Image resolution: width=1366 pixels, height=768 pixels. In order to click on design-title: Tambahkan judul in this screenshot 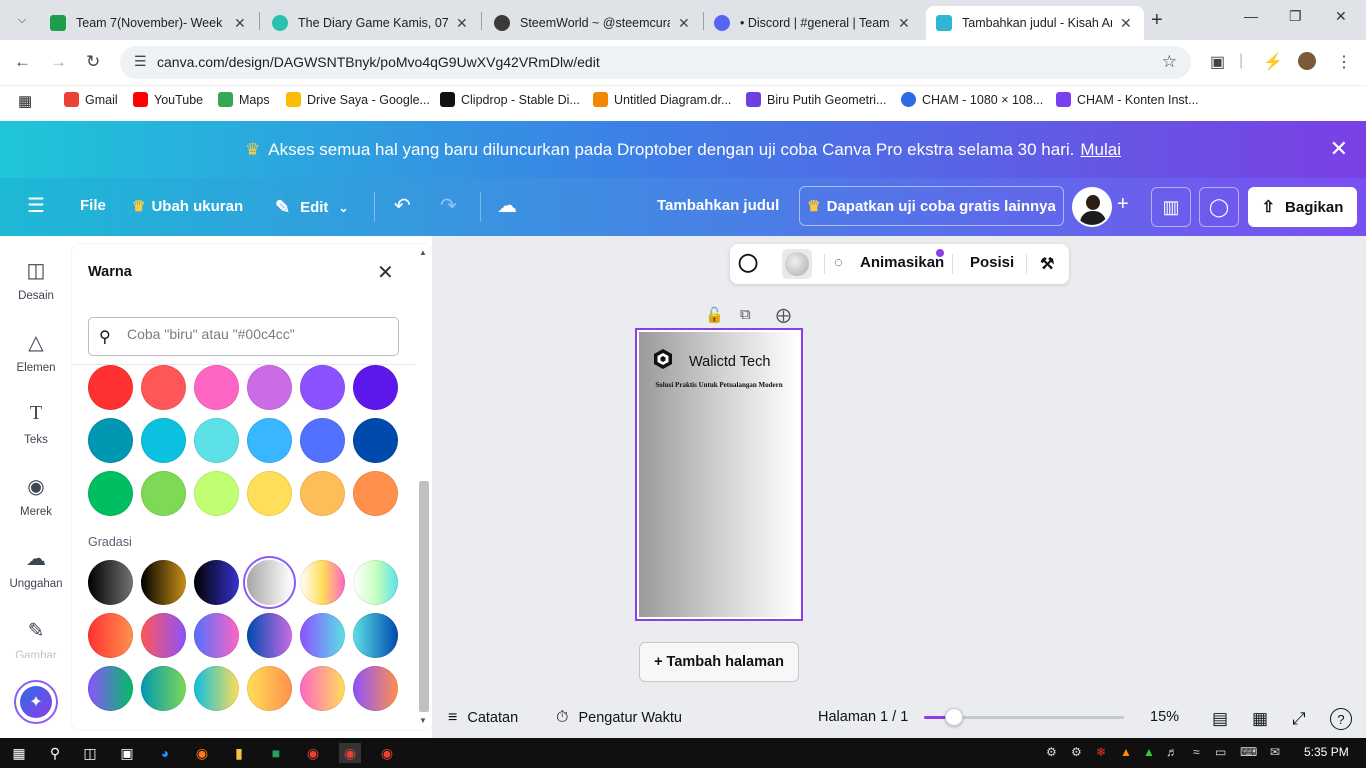, I will do `click(718, 205)`.